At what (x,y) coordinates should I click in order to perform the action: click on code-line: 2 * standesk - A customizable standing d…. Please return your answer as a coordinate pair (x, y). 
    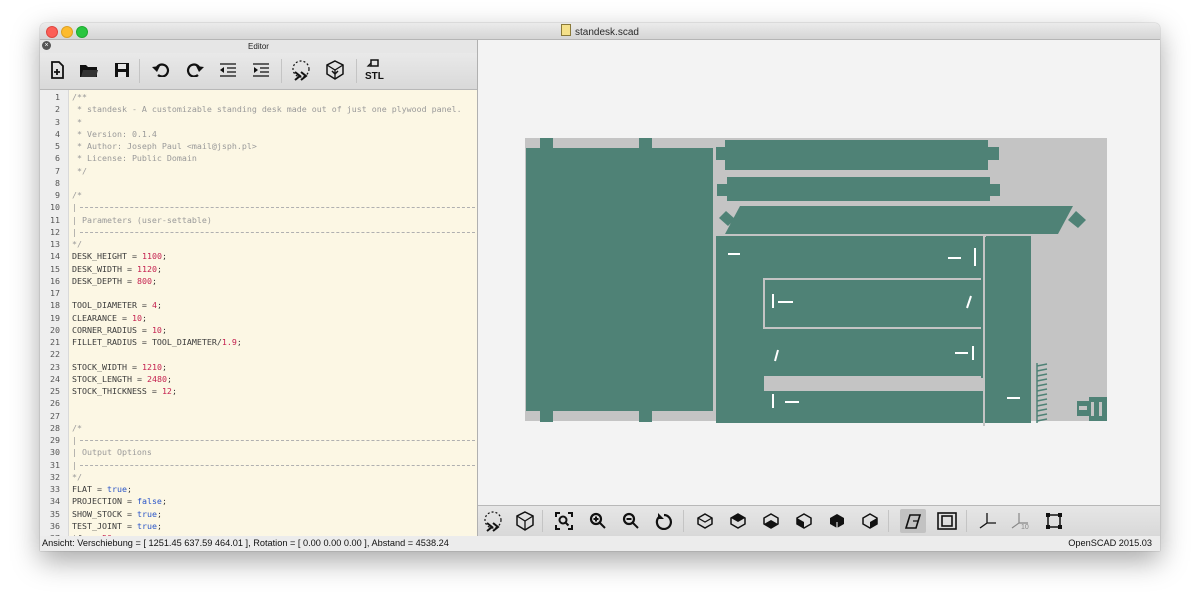
    Looking at the image, I should click on (258, 109).